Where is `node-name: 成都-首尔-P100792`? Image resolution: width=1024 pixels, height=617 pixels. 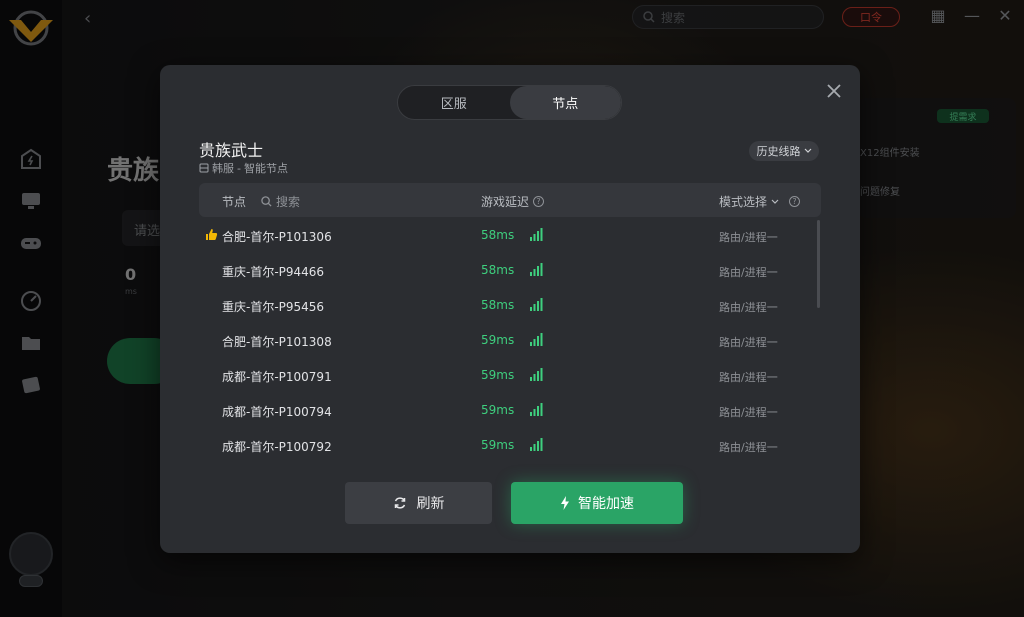
node-name: 成都-首尔-P100792 is located at coordinates (277, 447).